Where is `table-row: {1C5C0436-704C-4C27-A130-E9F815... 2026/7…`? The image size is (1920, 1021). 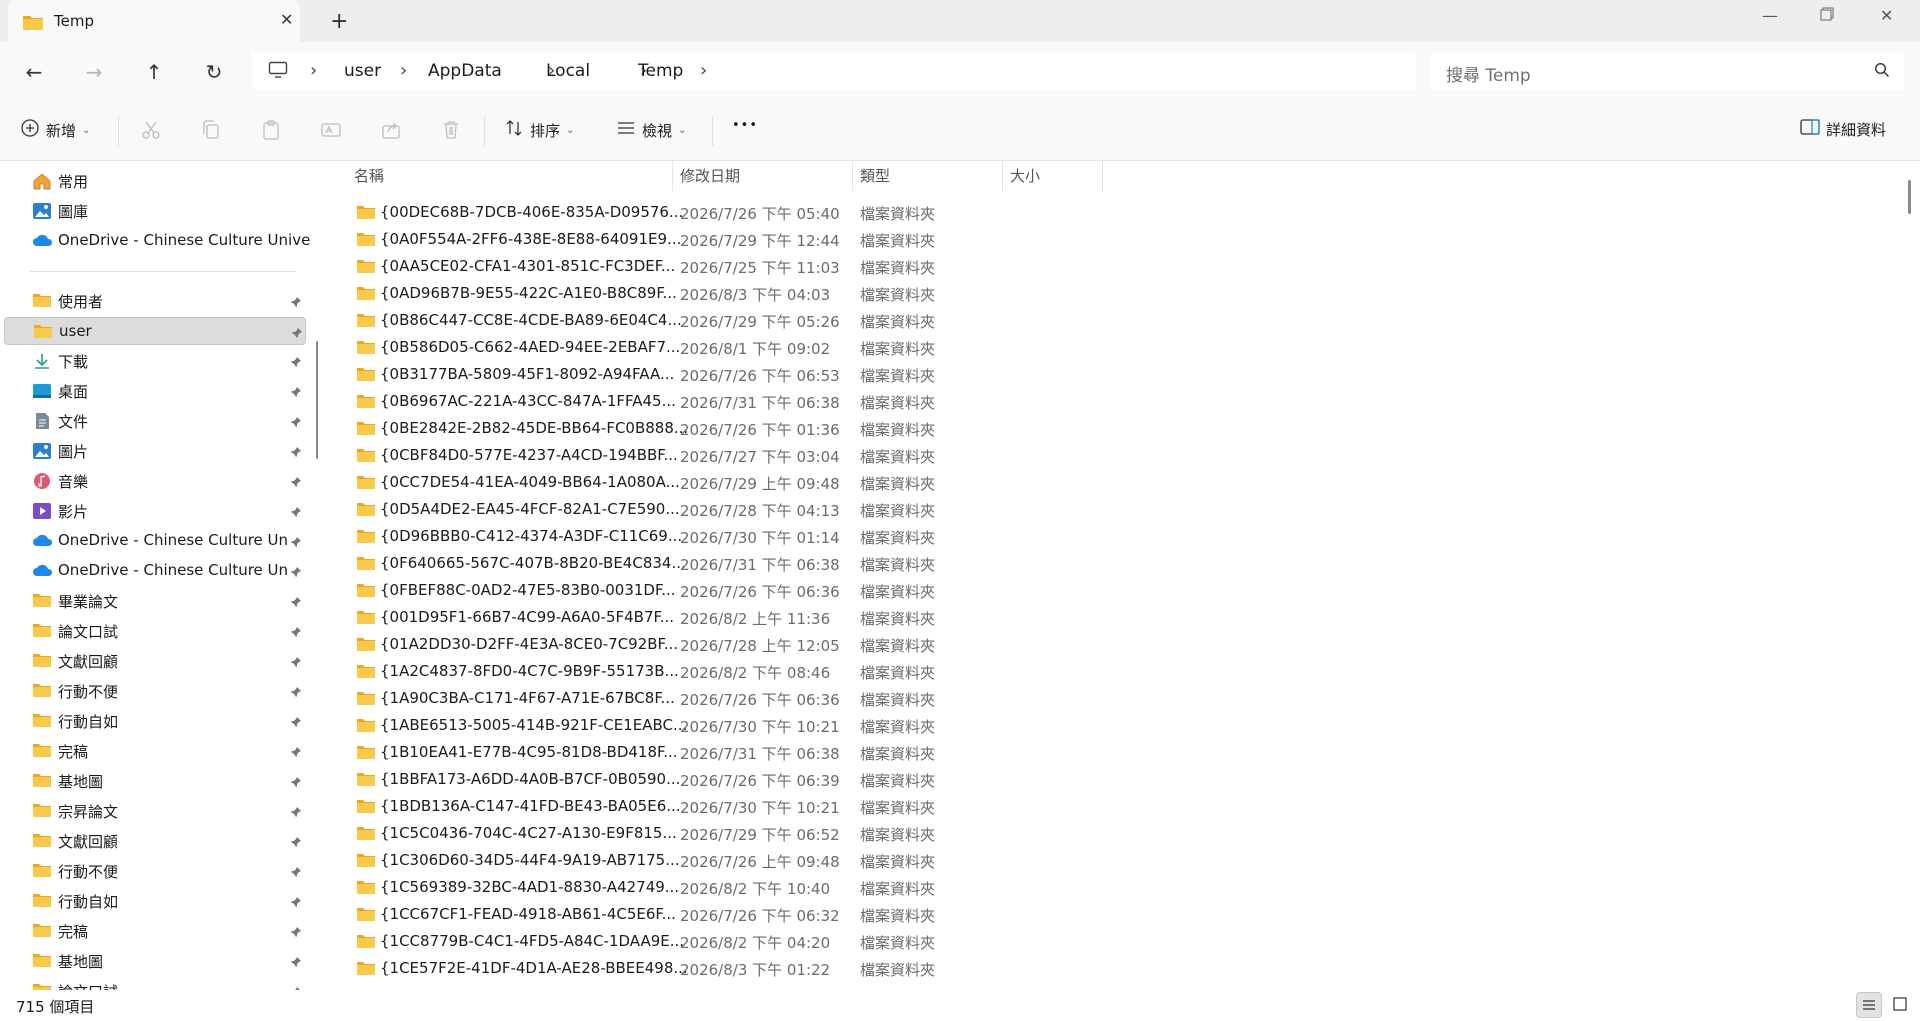 table-row: {1C5C0436-704C-4C27-A130-E9F815... 2026/7… is located at coordinates (902, 833).